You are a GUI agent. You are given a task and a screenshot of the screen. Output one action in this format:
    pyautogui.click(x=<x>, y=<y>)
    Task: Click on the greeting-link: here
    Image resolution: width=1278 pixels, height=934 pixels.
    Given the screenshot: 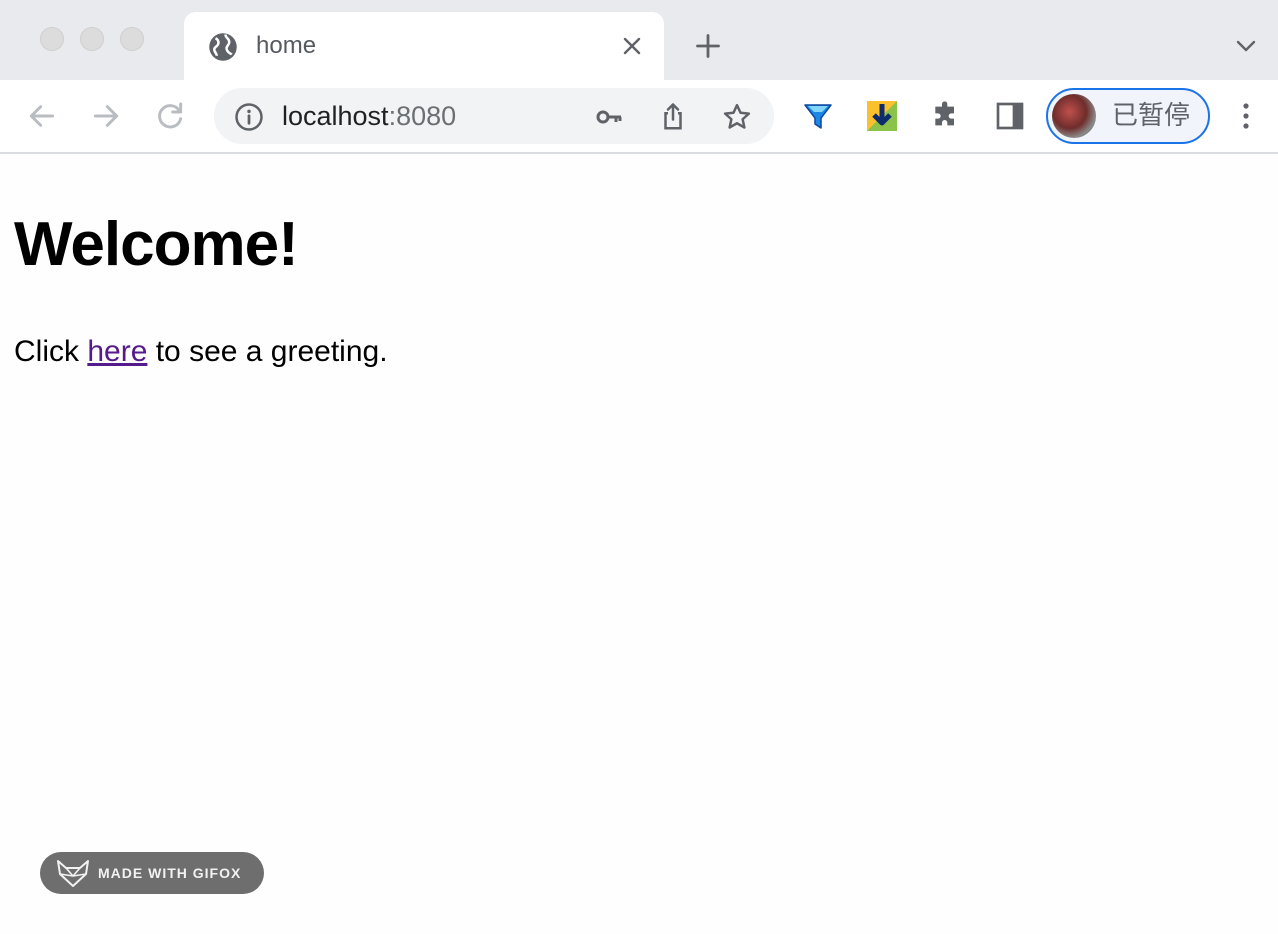 What is the action you would take?
    pyautogui.click(x=117, y=351)
    